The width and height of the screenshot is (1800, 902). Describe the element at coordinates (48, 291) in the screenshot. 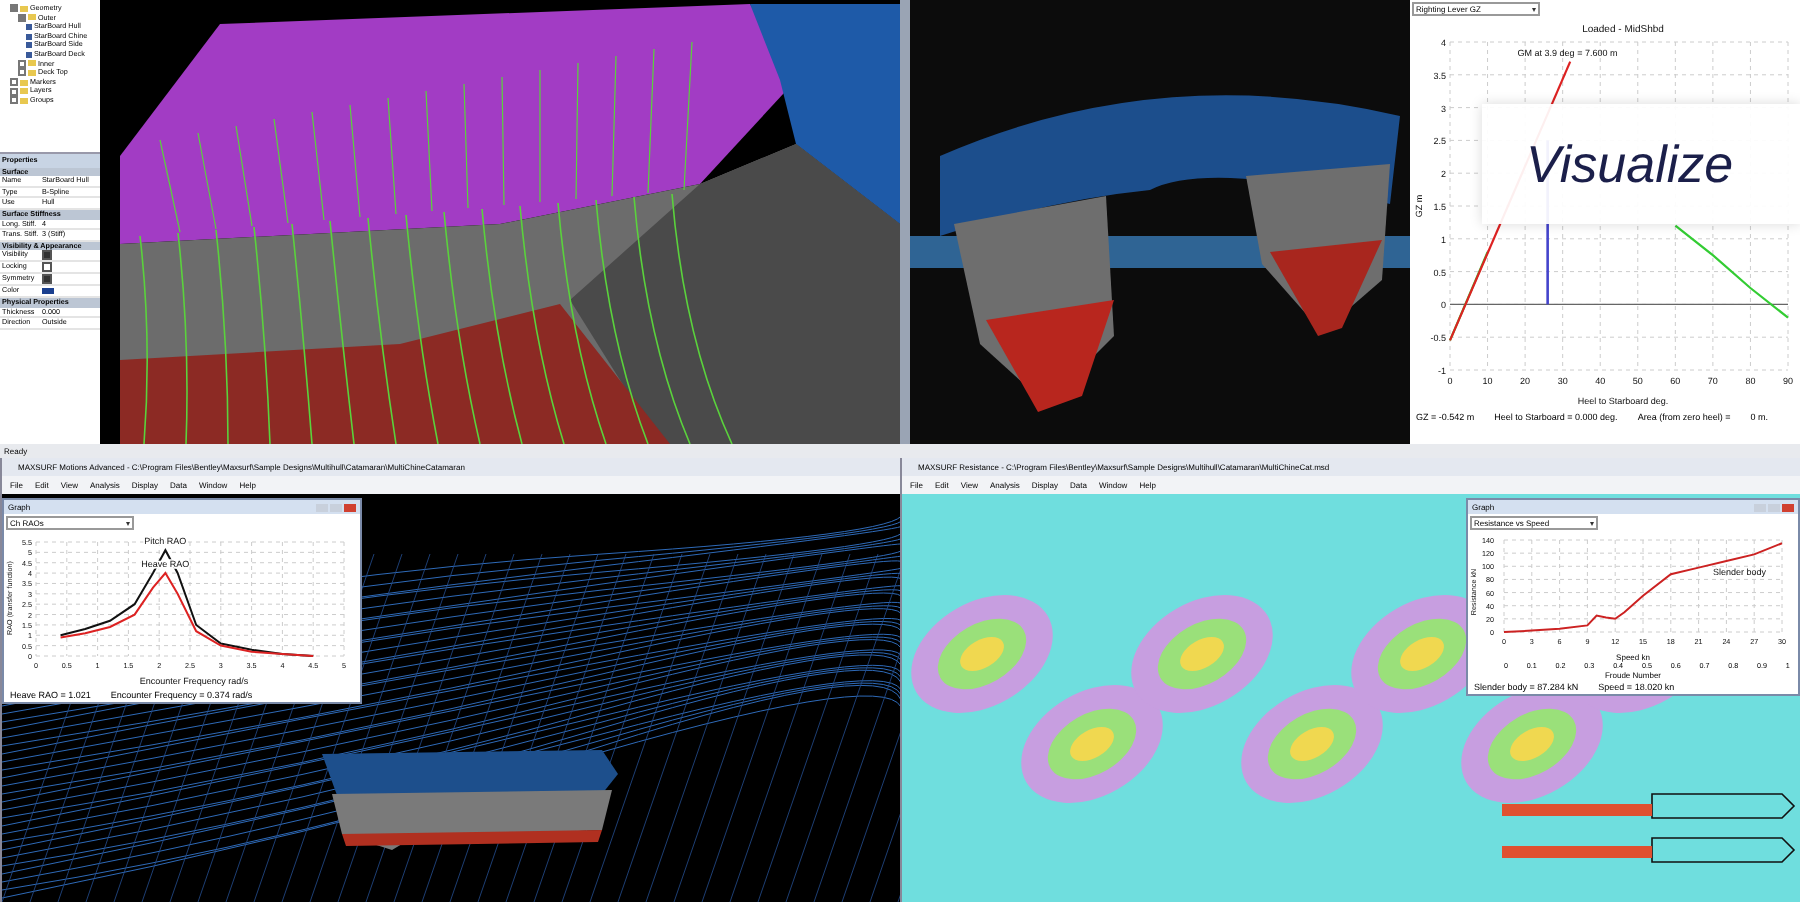

I see `color-swatch` at that location.